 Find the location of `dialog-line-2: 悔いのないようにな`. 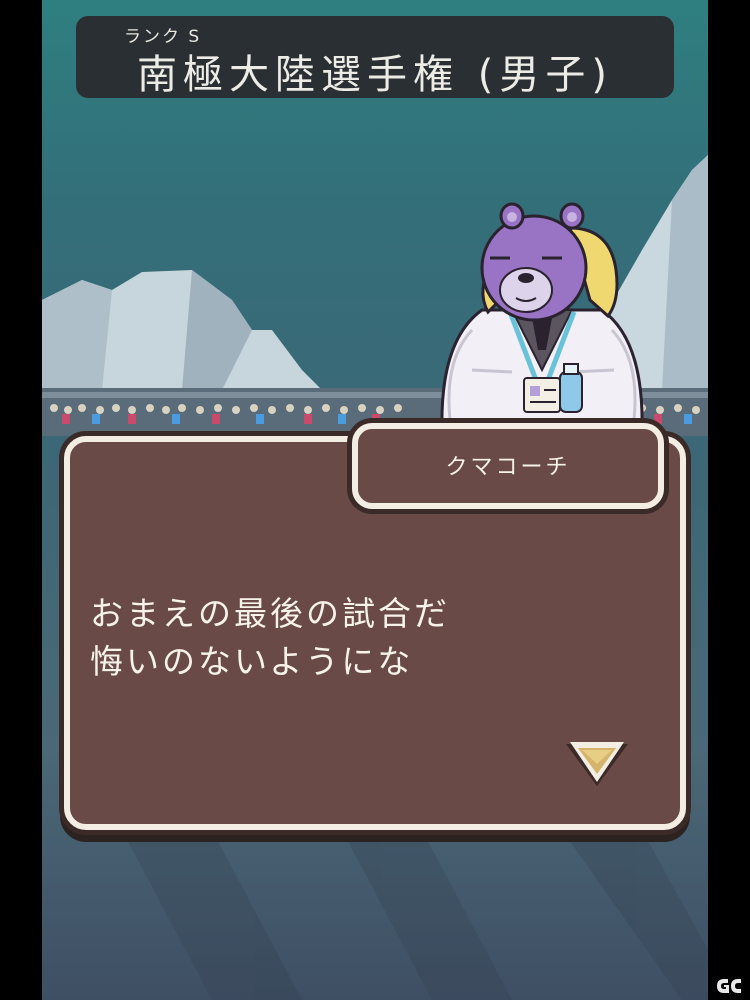

dialog-line-2: 悔いのないようにな is located at coordinates (252, 661).